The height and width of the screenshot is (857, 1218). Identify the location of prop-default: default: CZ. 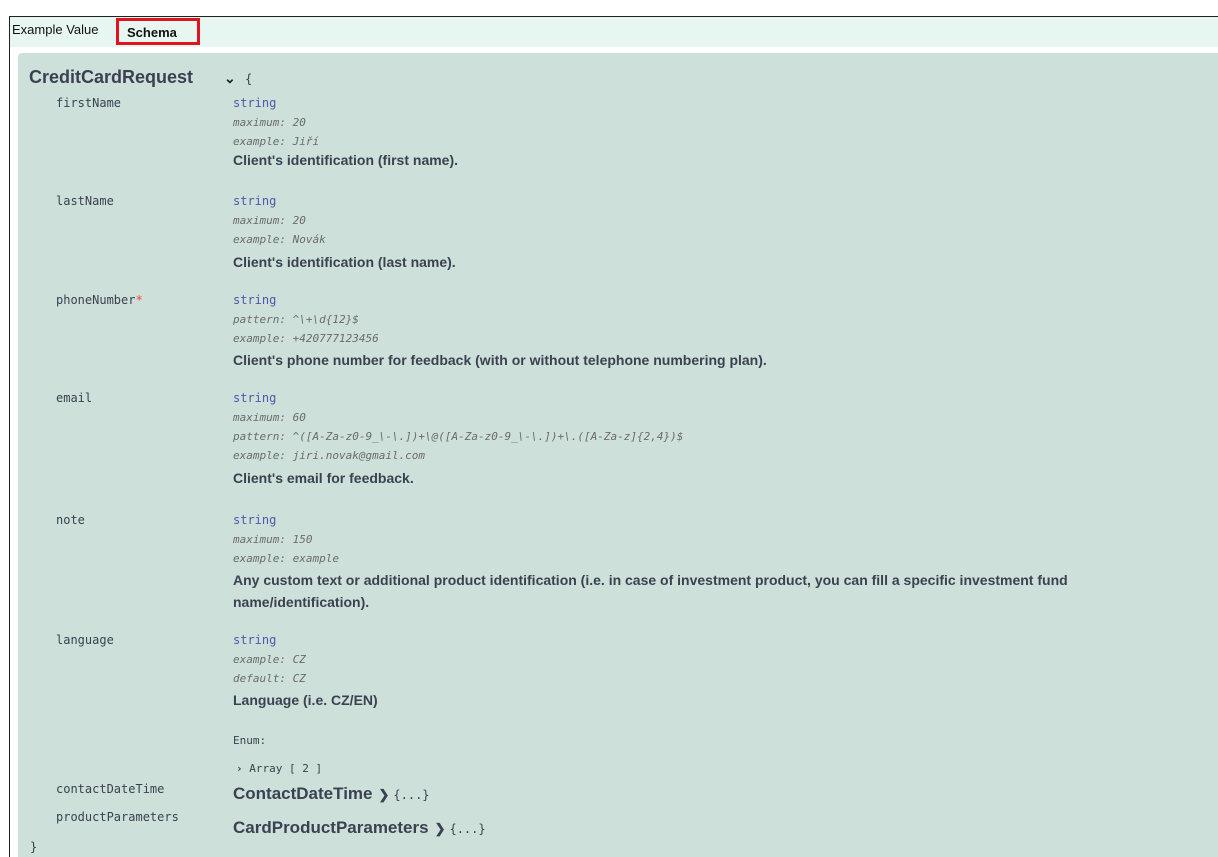
(269, 678).